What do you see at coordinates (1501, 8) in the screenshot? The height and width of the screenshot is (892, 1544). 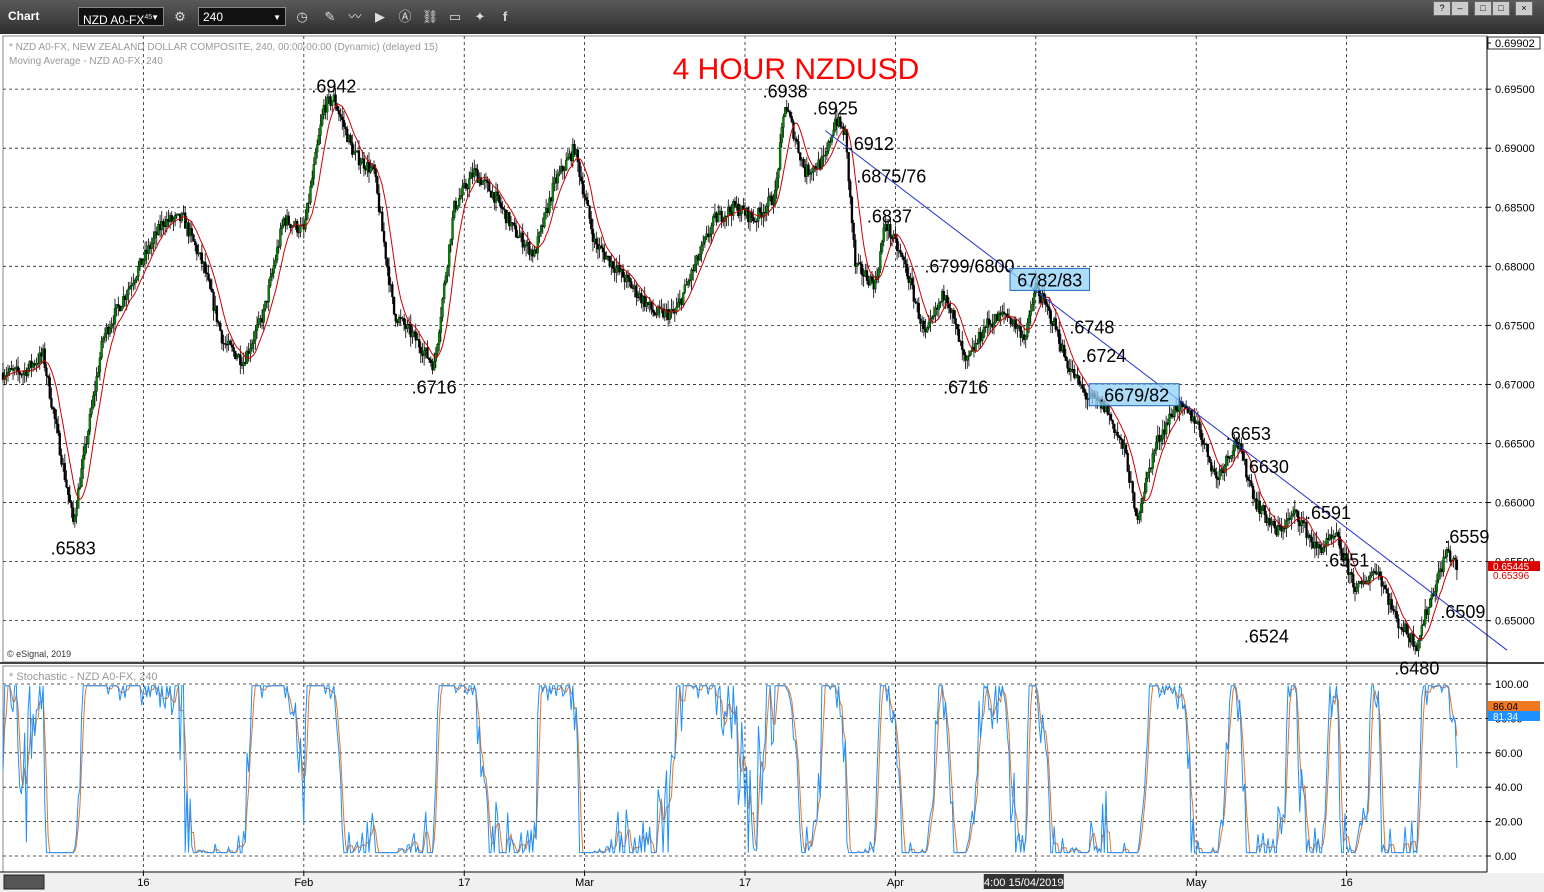 I see `maximize-button: □` at bounding box center [1501, 8].